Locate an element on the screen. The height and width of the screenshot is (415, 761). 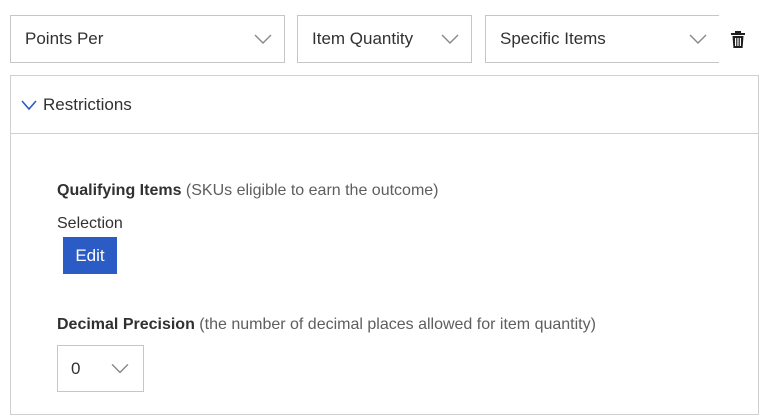
restrictions-title: Restrictions is located at coordinates (87, 104).